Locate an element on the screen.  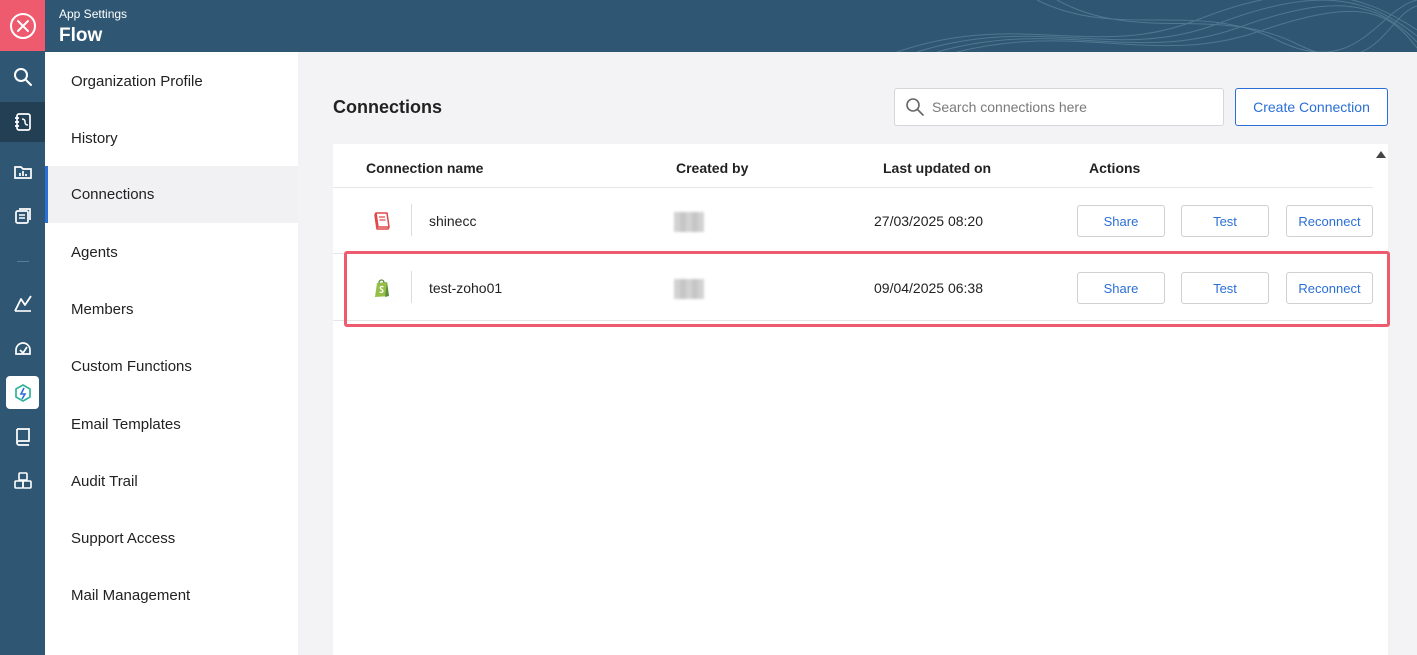
column-header-connection-name: Connection name is located at coordinates (424, 168).